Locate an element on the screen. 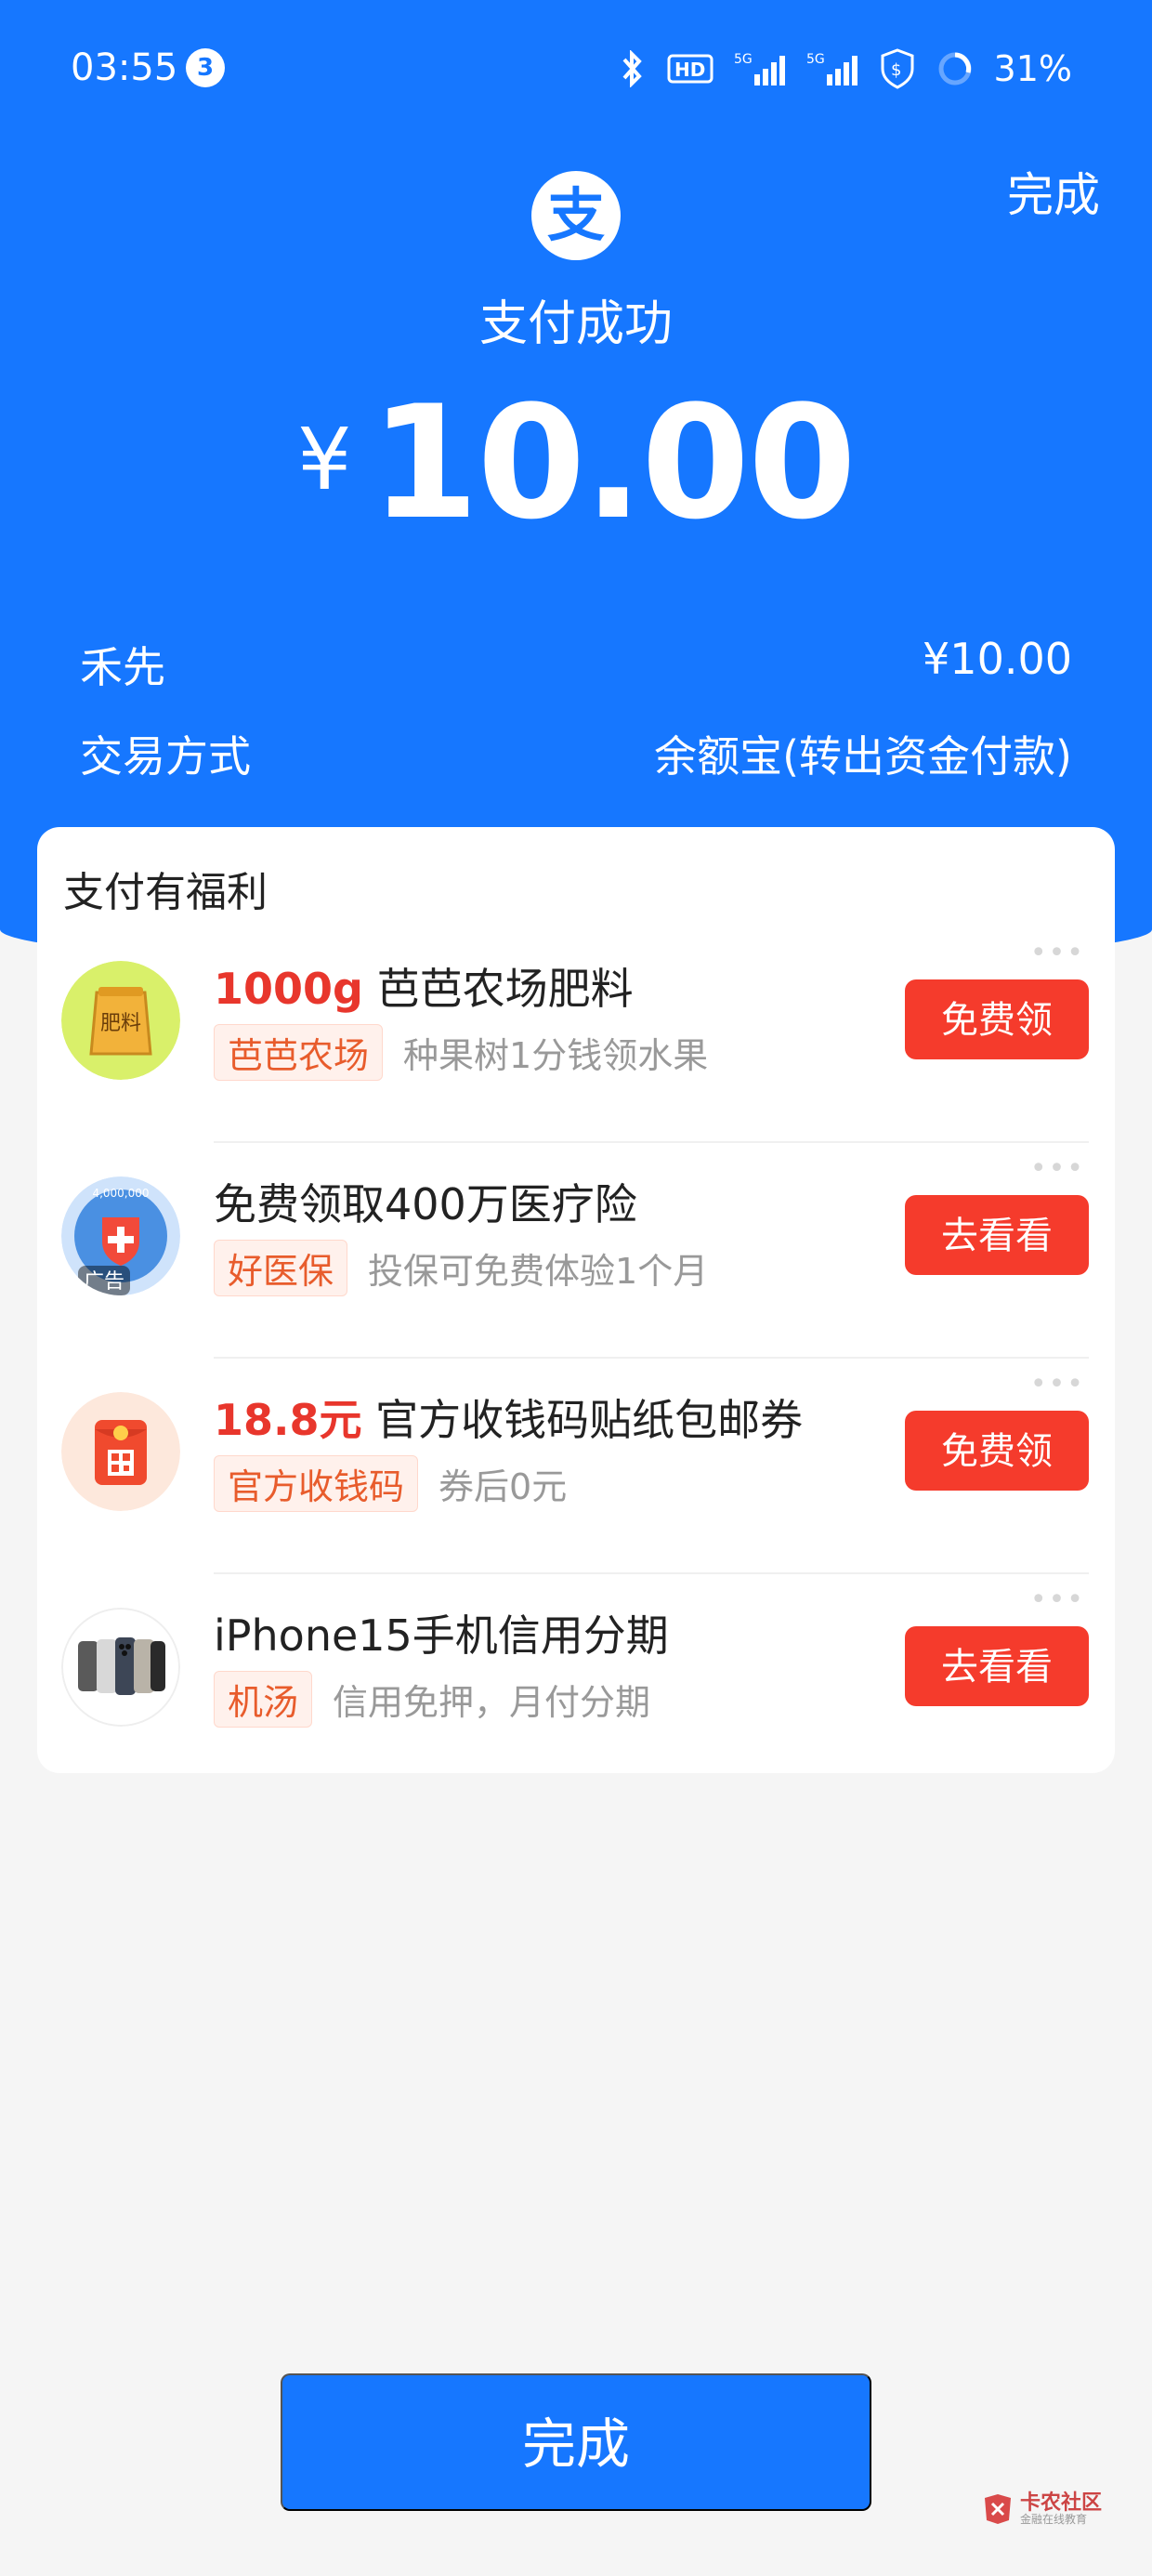  fertilizer-bag-icon: 肥料 is located at coordinates (121, 1020).